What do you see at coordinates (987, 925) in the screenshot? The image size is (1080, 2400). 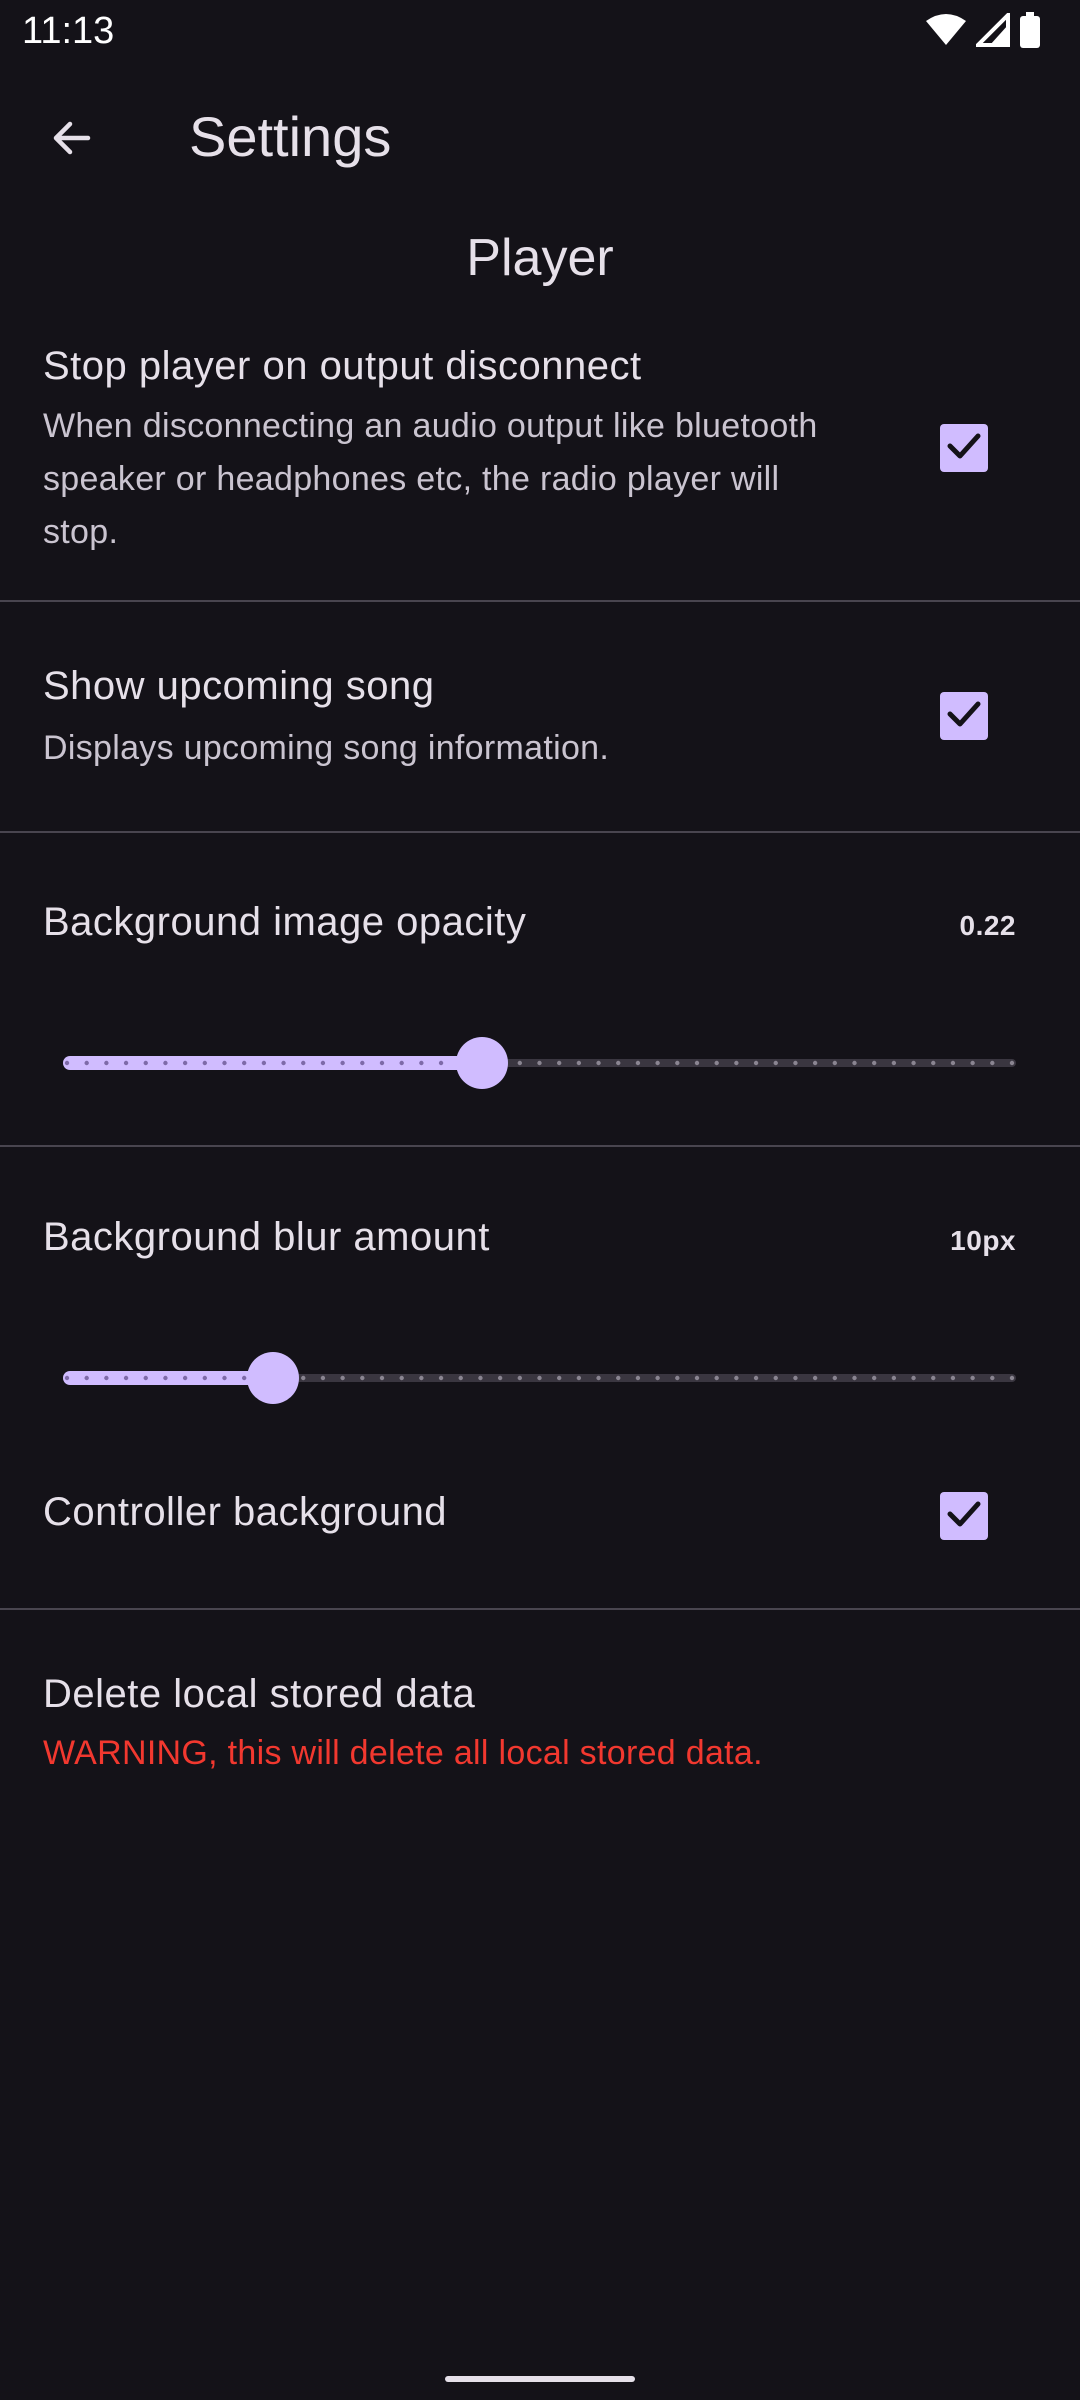 I see `opacity-value: 0.22` at bounding box center [987, 925].